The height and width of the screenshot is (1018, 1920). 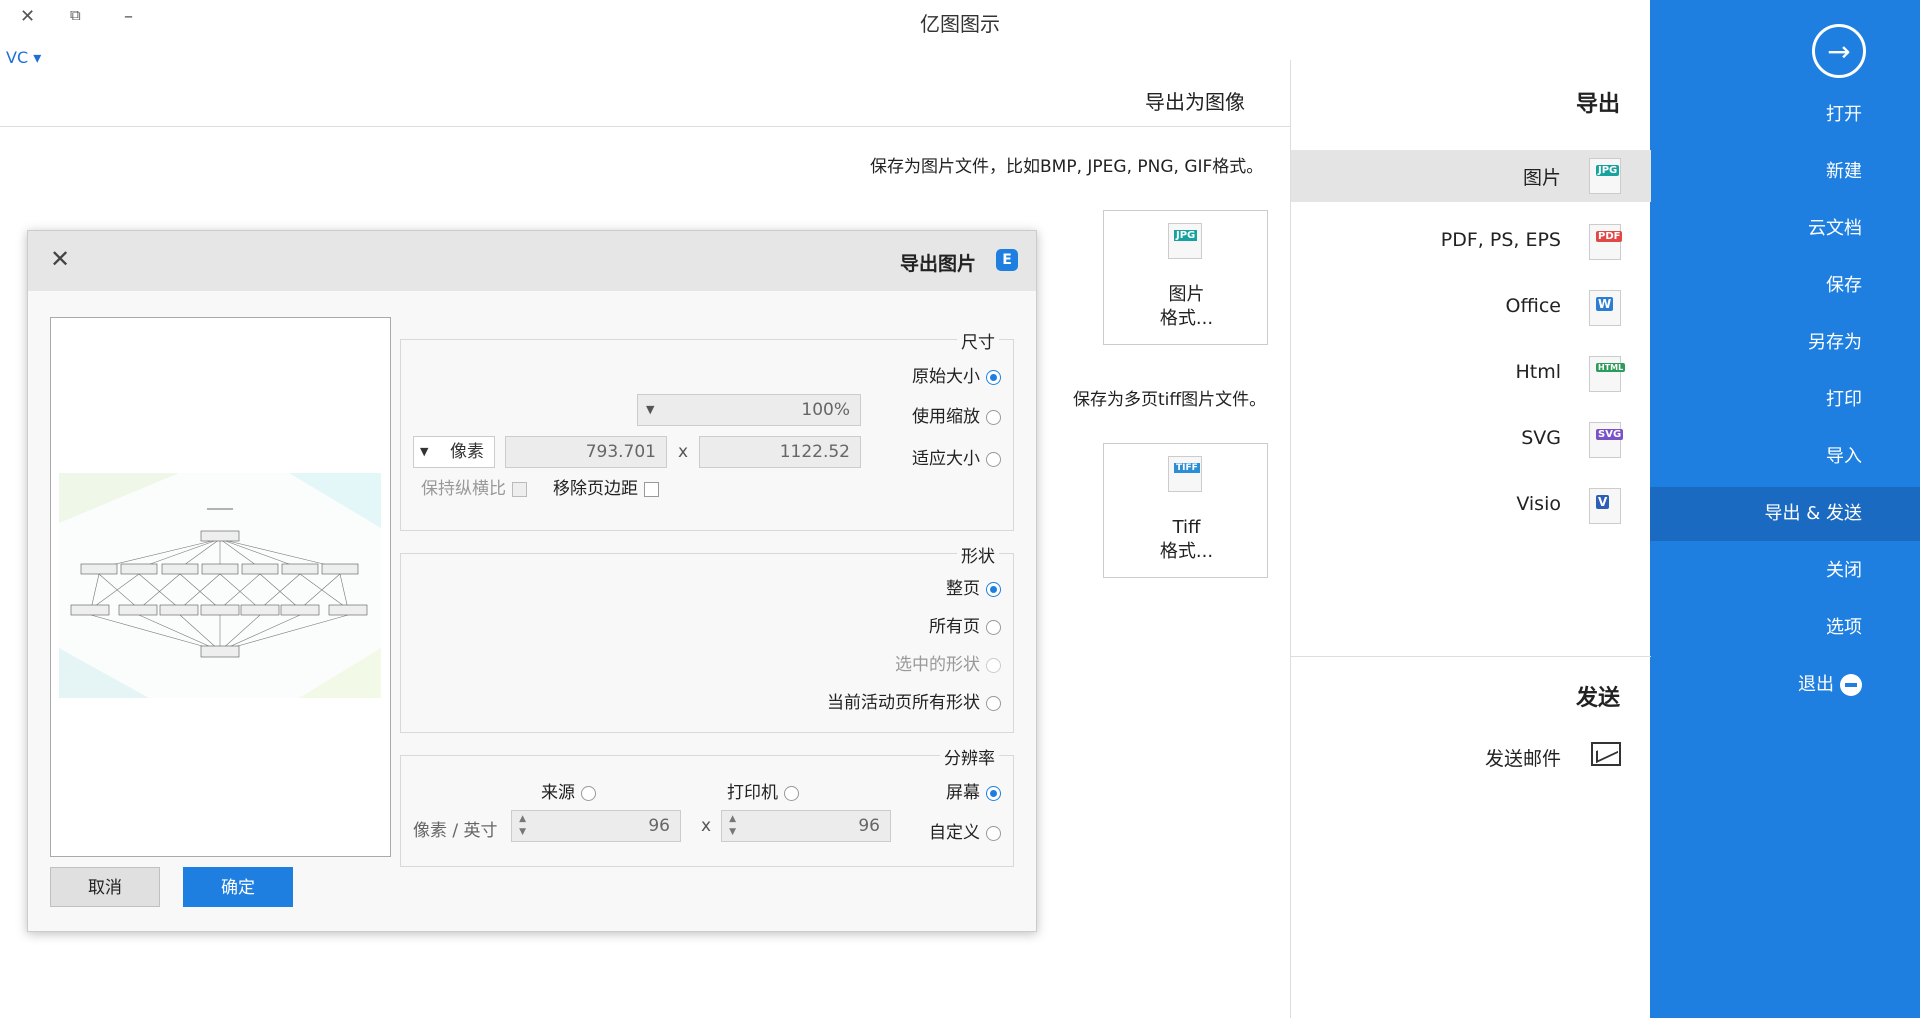 What do you see at coordinates (60, 259) in the screenshot?
I see `close-icon: ✕` at bounding box center [60, 259].